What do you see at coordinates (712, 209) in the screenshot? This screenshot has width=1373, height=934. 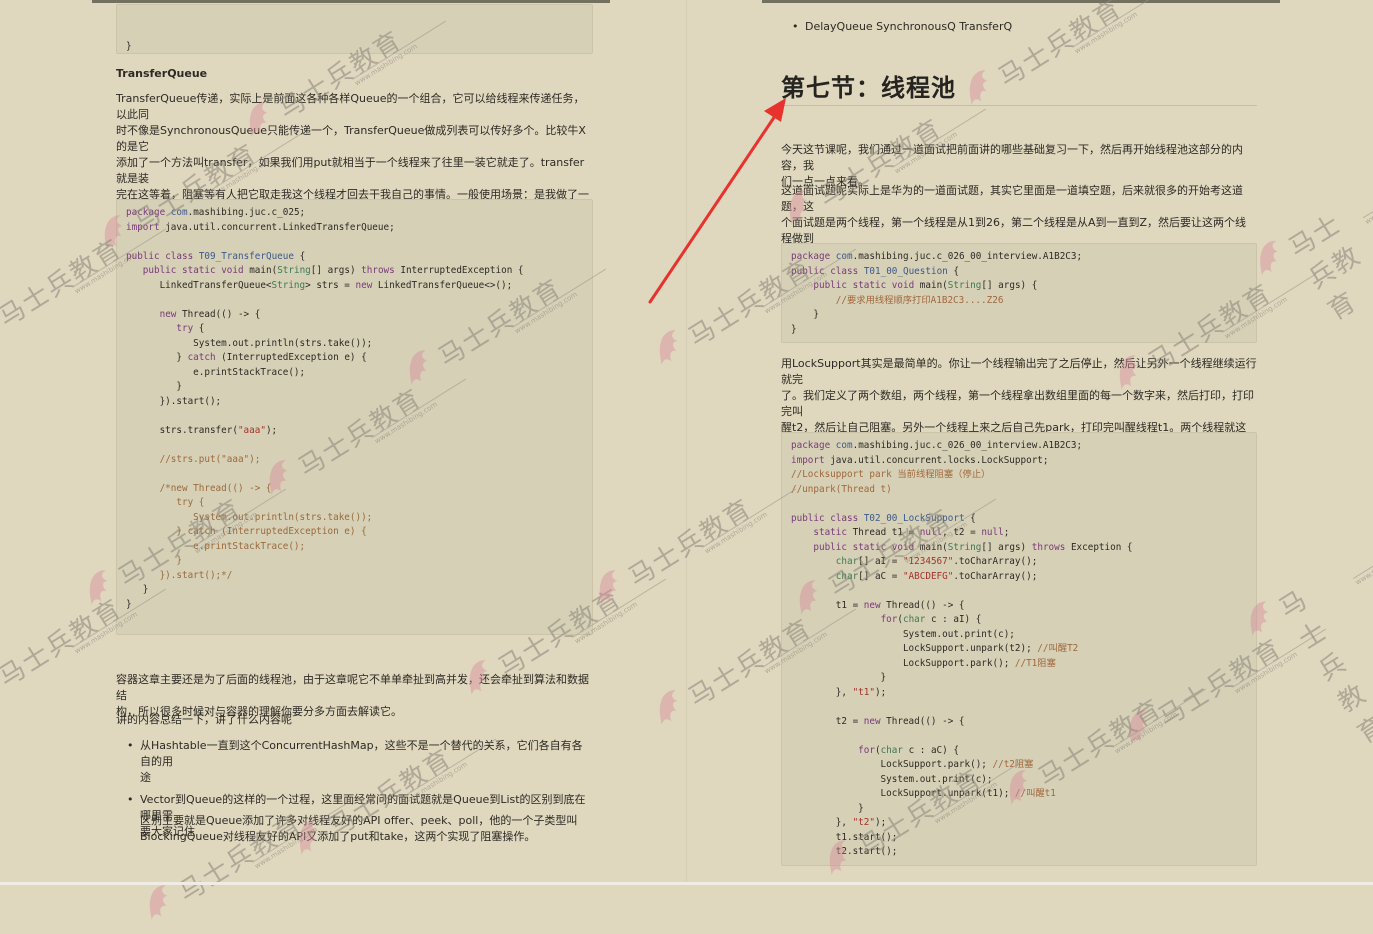 I see `arrow-shaft` at bounding box center [712, 209].